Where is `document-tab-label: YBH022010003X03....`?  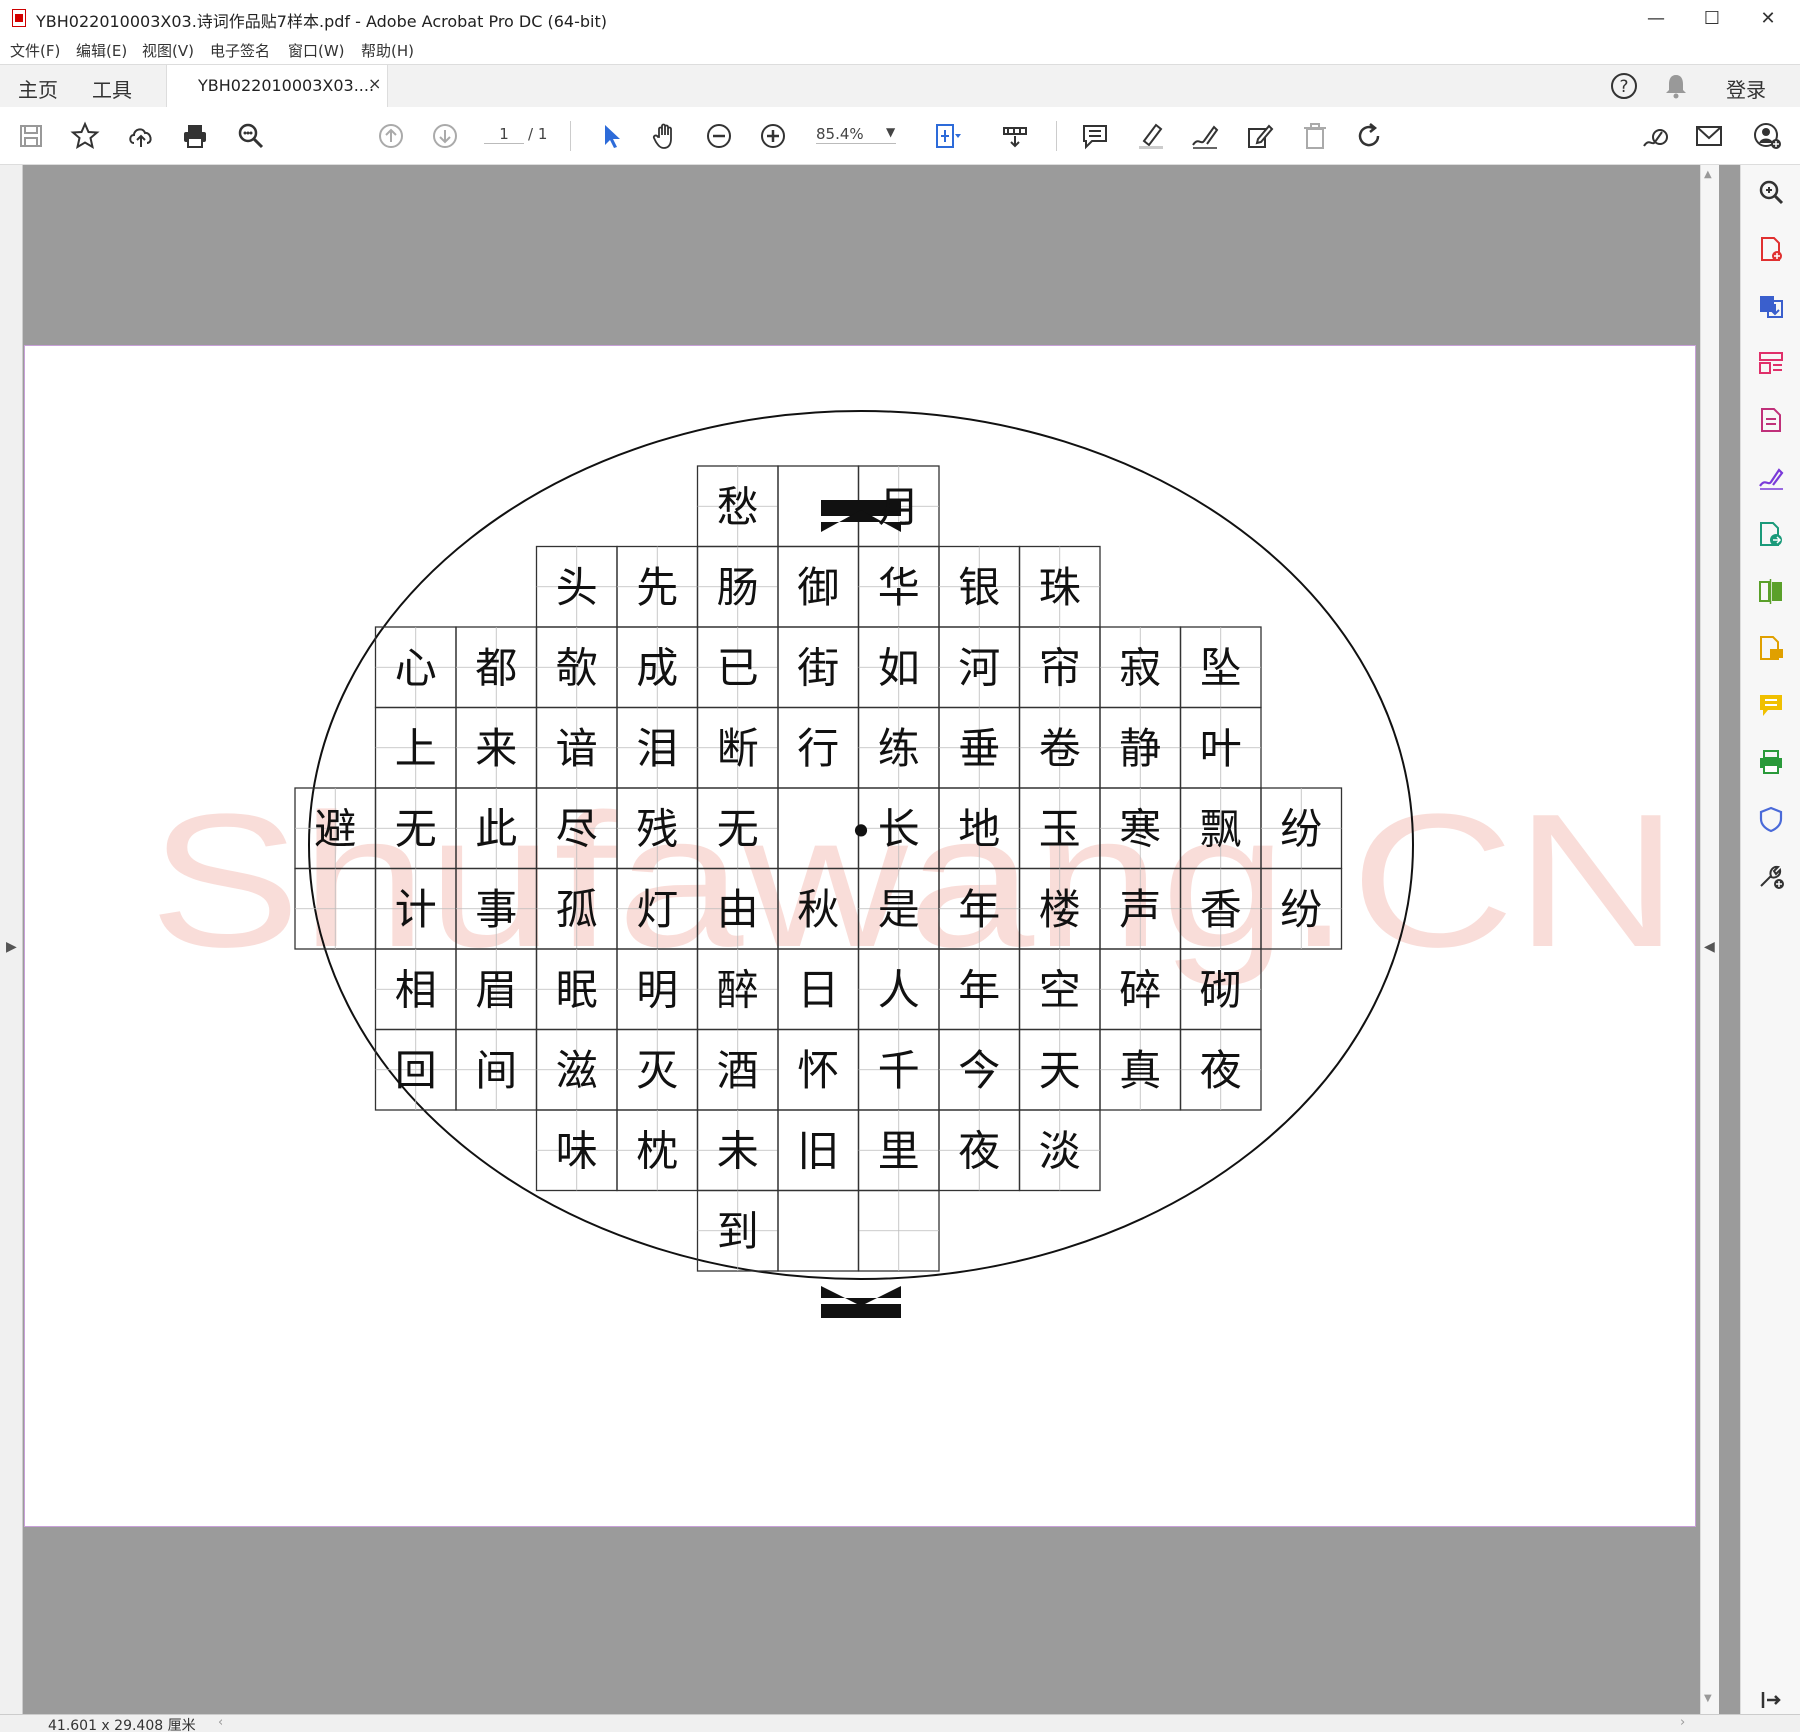
document-tab-label: YBH022010003X03.... is located at coordinates (286, 85).